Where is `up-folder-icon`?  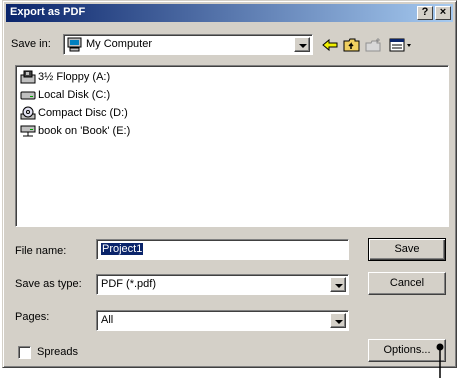 up-folder-icon is located at coordinates (352, 45).